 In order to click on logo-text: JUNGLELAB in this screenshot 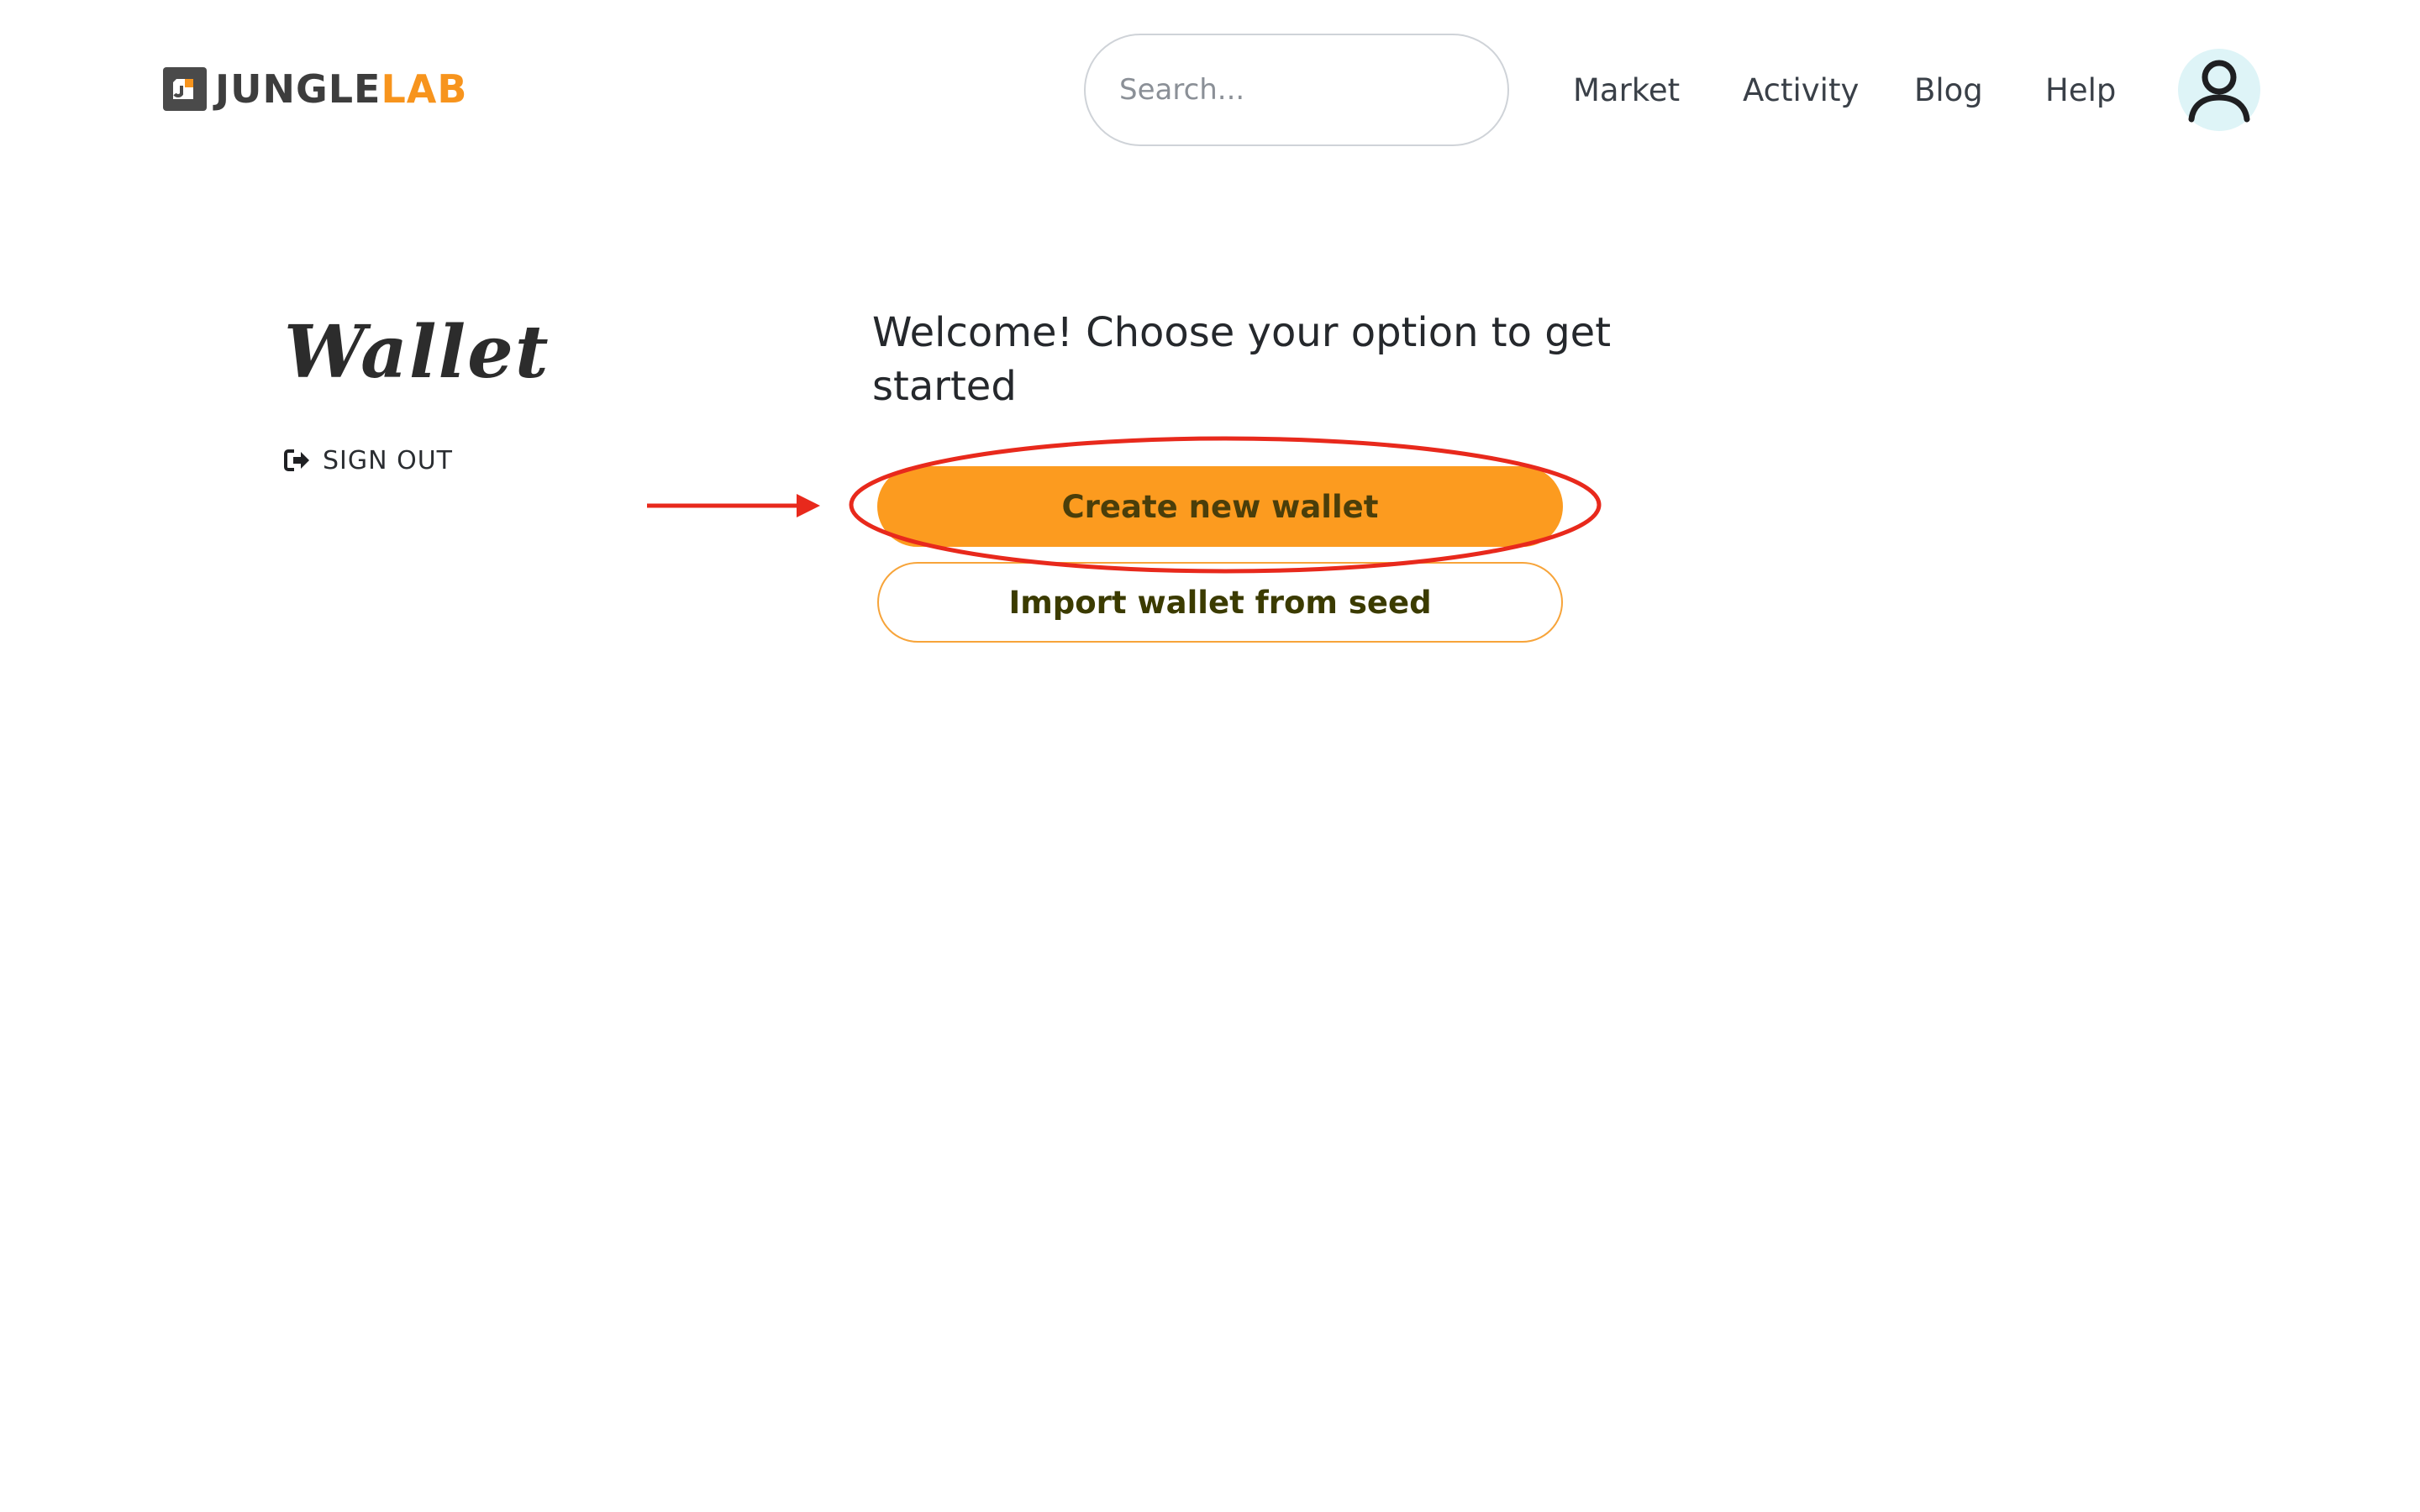, I will do `click(341, 89)`.